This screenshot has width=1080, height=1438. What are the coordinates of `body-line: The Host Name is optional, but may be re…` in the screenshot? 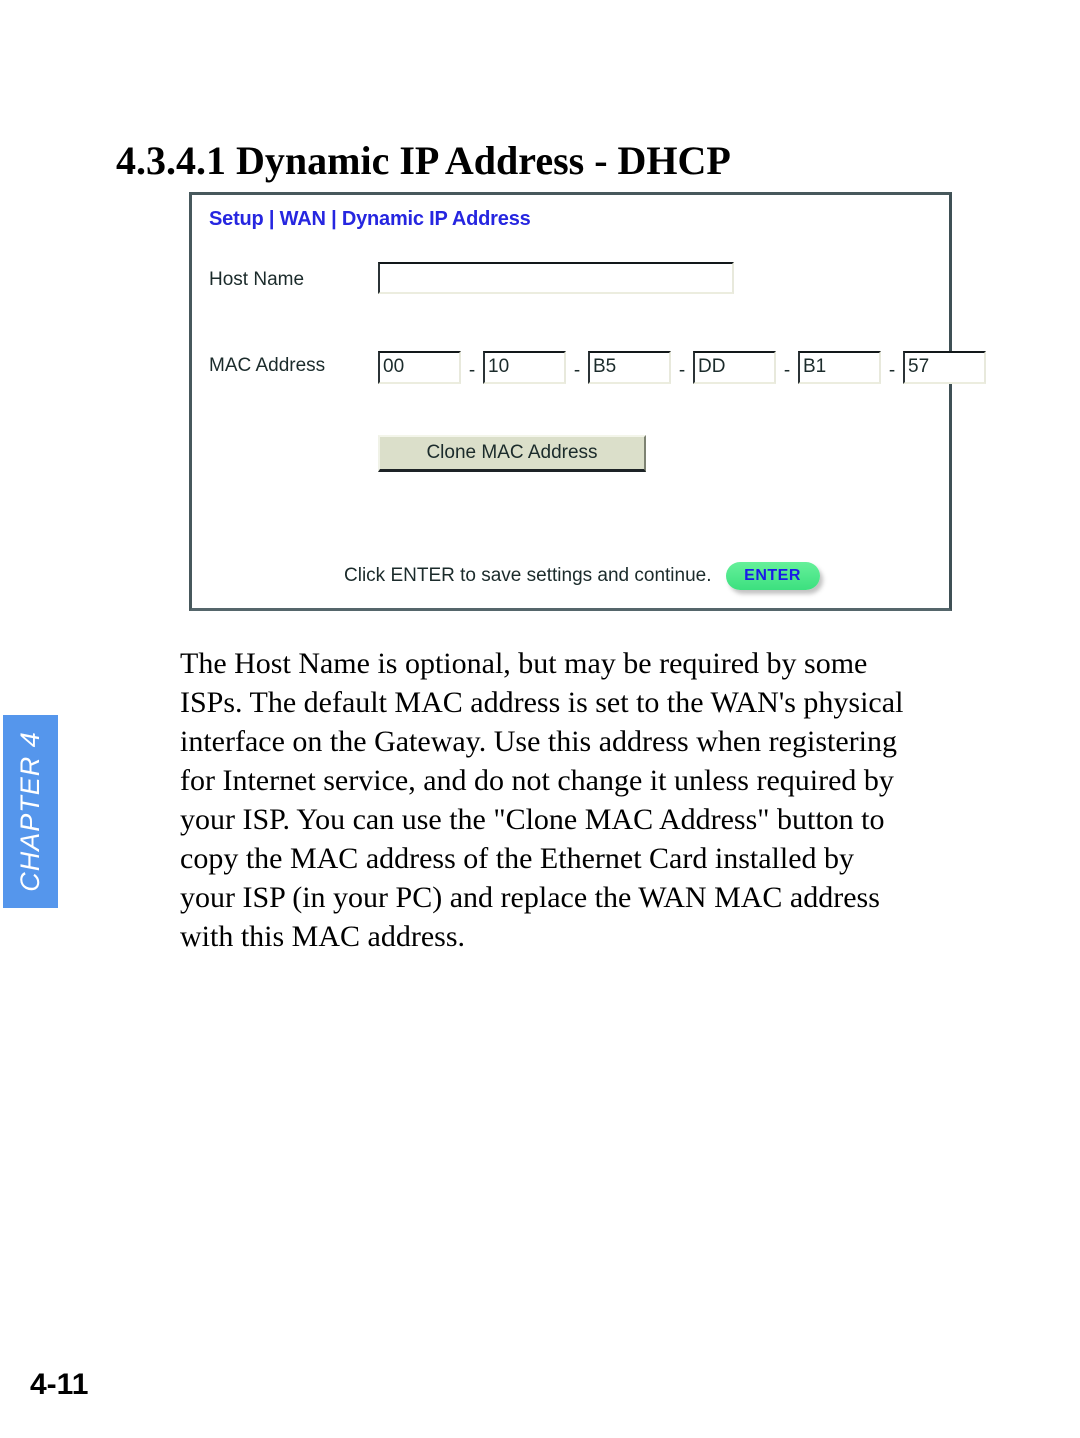 It's located at (524, 663).